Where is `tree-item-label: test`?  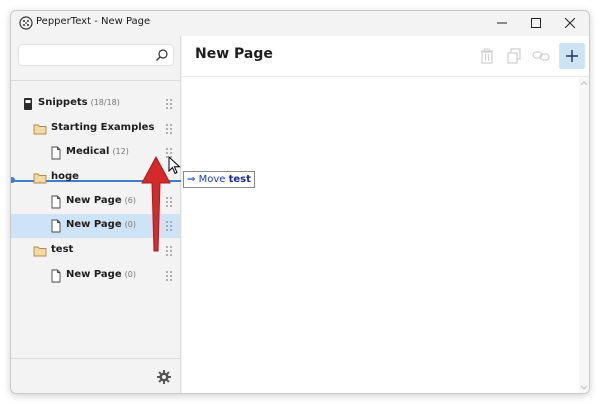 tree-item-label: test is located at coordinates (62, 249).